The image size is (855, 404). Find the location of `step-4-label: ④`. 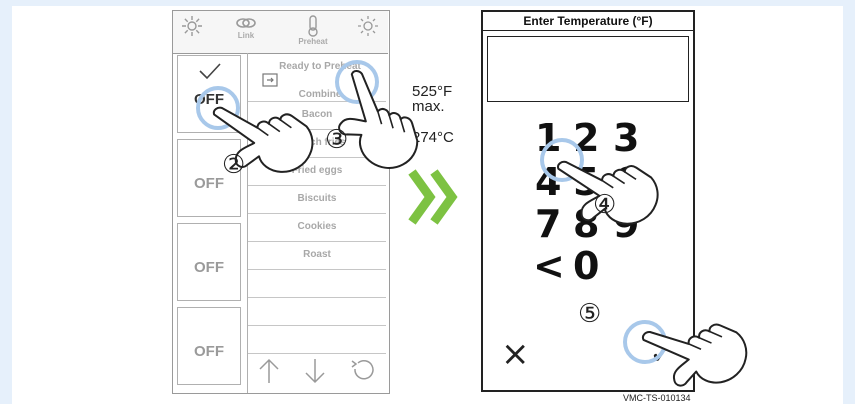

step-4-label: ④ is located at coordinates (604, 205).